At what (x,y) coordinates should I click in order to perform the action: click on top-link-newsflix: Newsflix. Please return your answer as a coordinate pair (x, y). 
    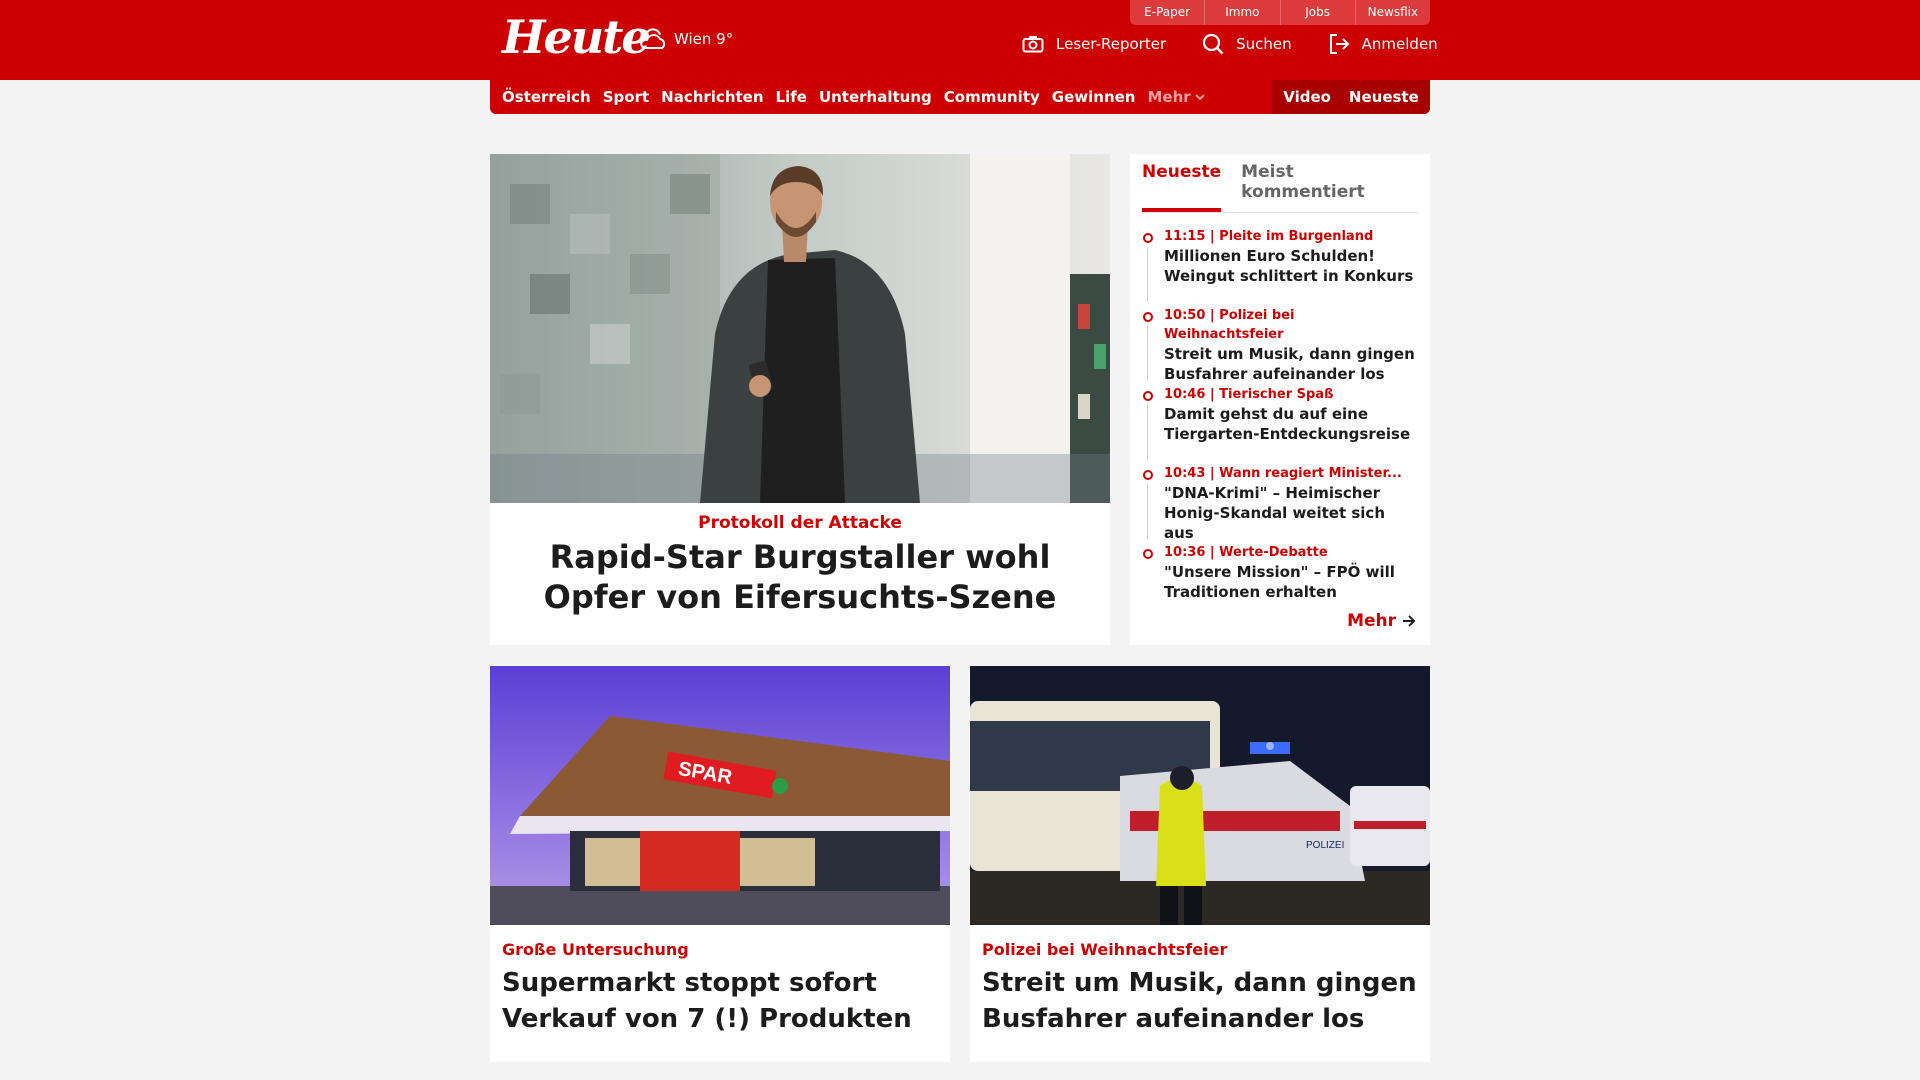
    Looking at the image, I should click on (1392, 12).